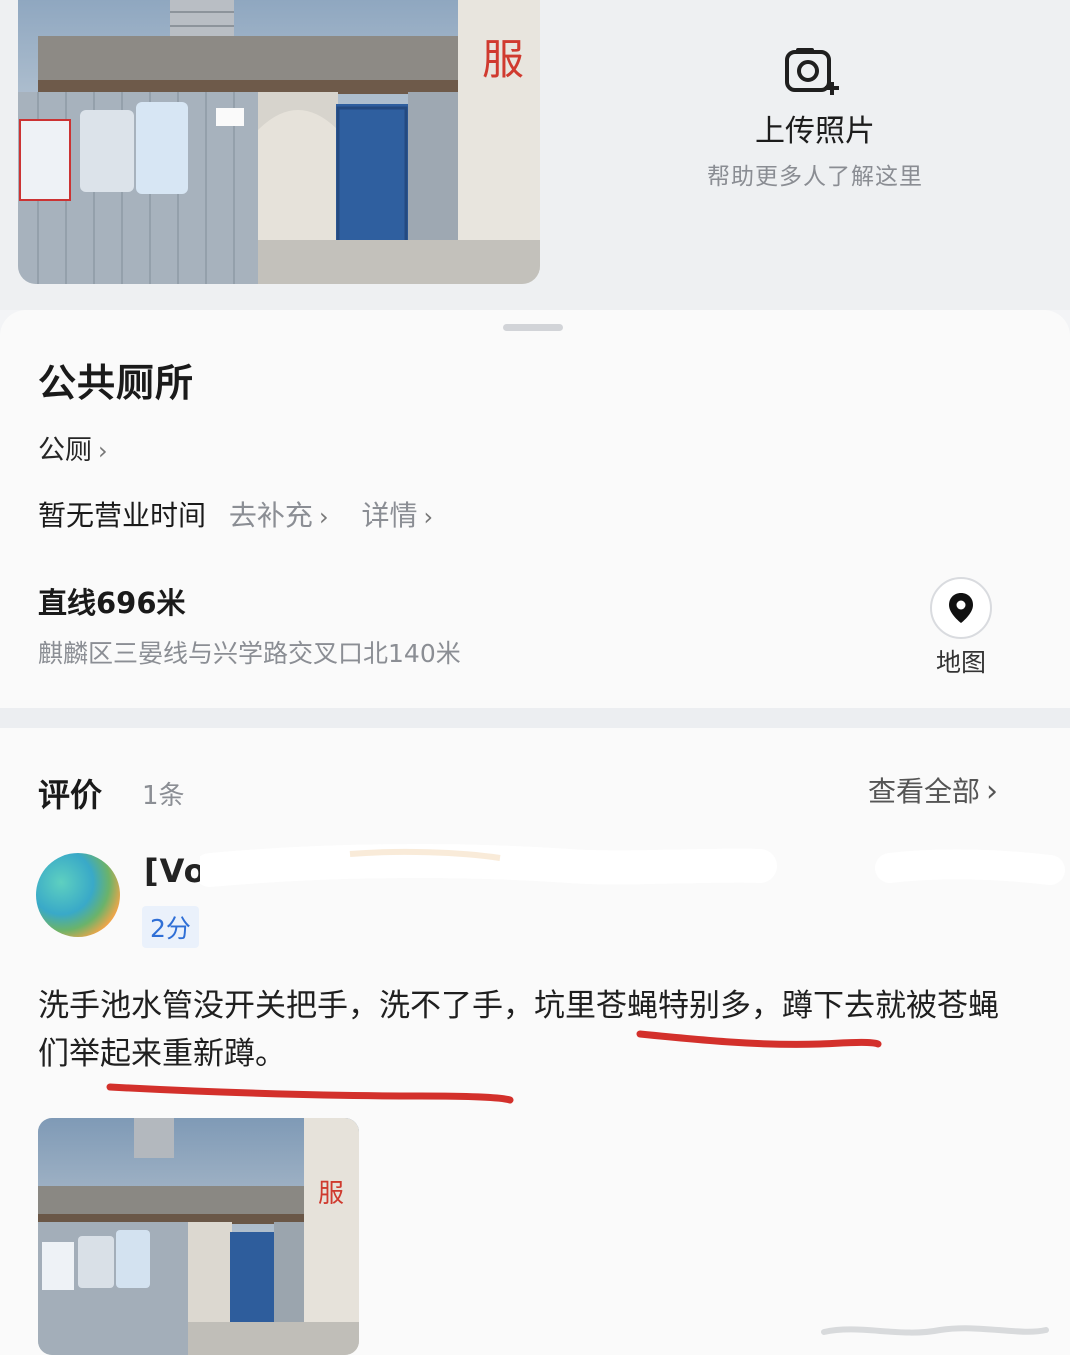 This screenshot has height=1355, width=1070. I want to click on review-username: [Vo, so click(175, 871).